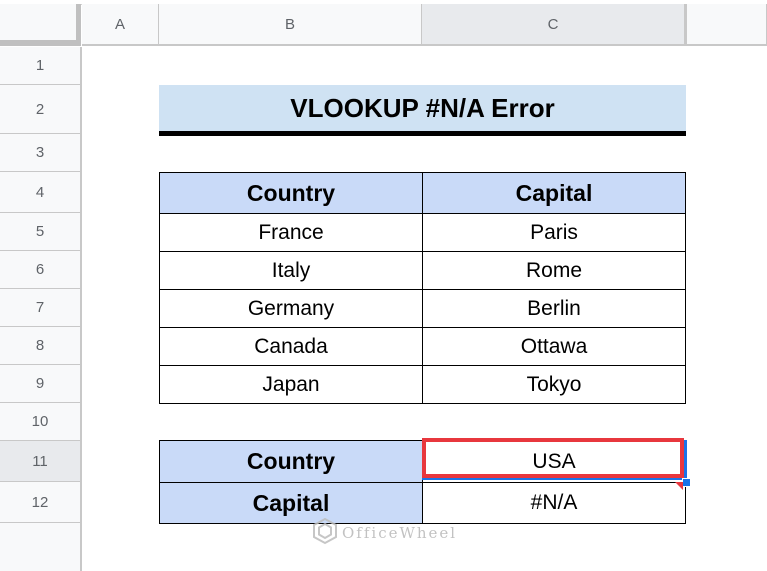  Describe the element at coordinates (41, 461) in the screenshot. I see `row-header-11: 11` at that location.